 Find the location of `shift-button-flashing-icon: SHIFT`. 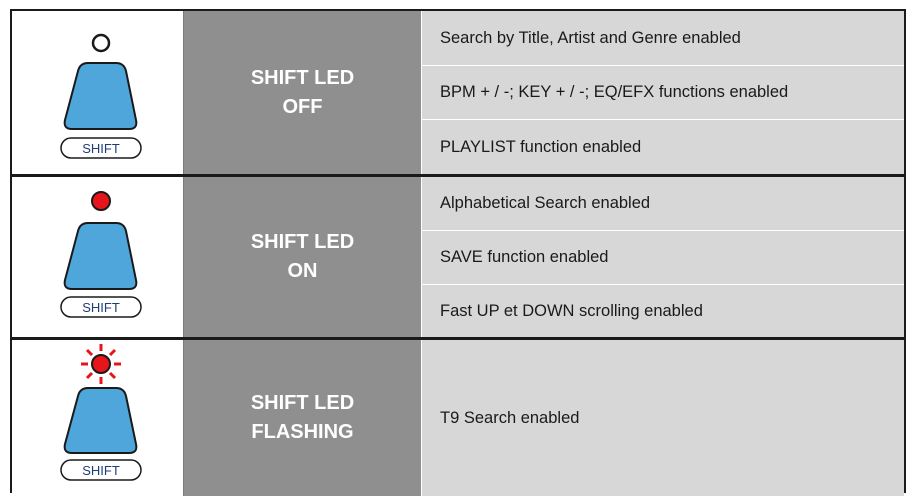

shift-button-flashing-icon: SHIFT is located at coordinates (101, 412).